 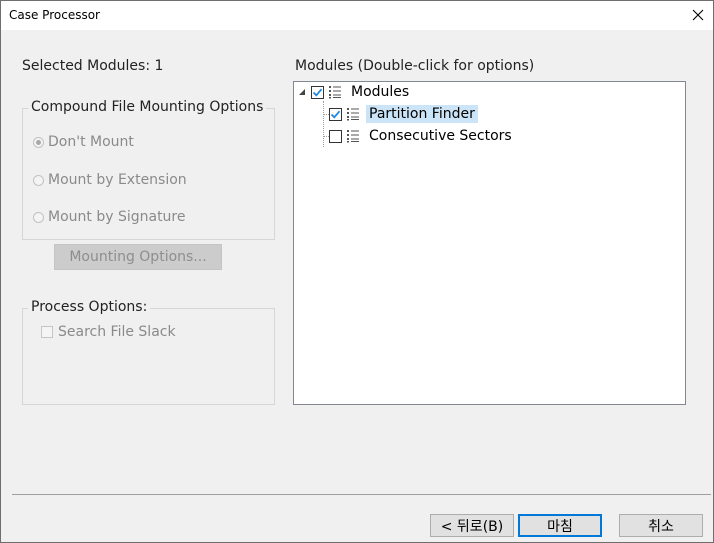 I want to click on expander-icon, so click(x=302, y=92).